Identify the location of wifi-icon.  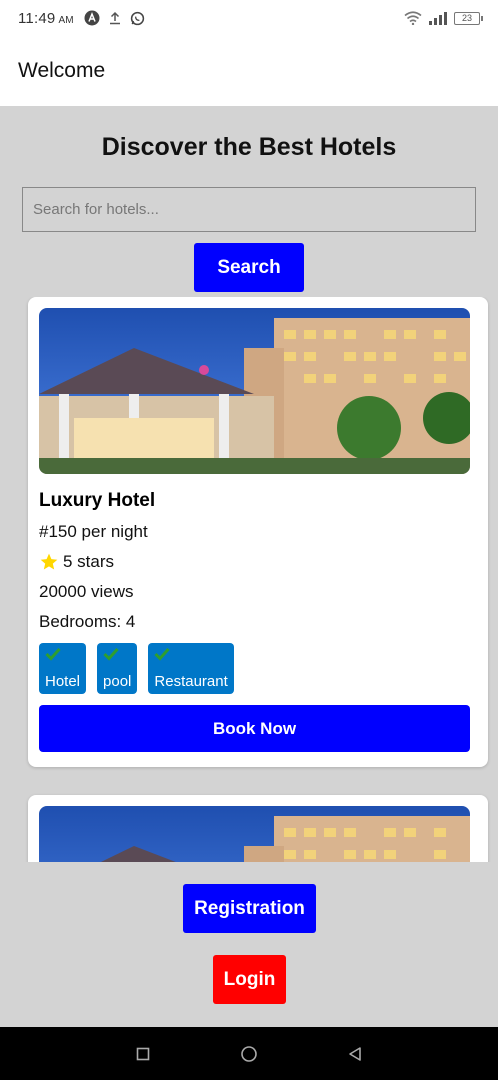
(413, 18).